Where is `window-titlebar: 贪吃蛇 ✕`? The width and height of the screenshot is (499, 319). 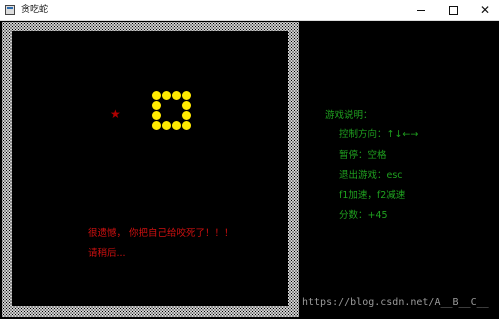 window-titlebar: 贪吃蛇 ✕ is located at coordinates (249, 10).